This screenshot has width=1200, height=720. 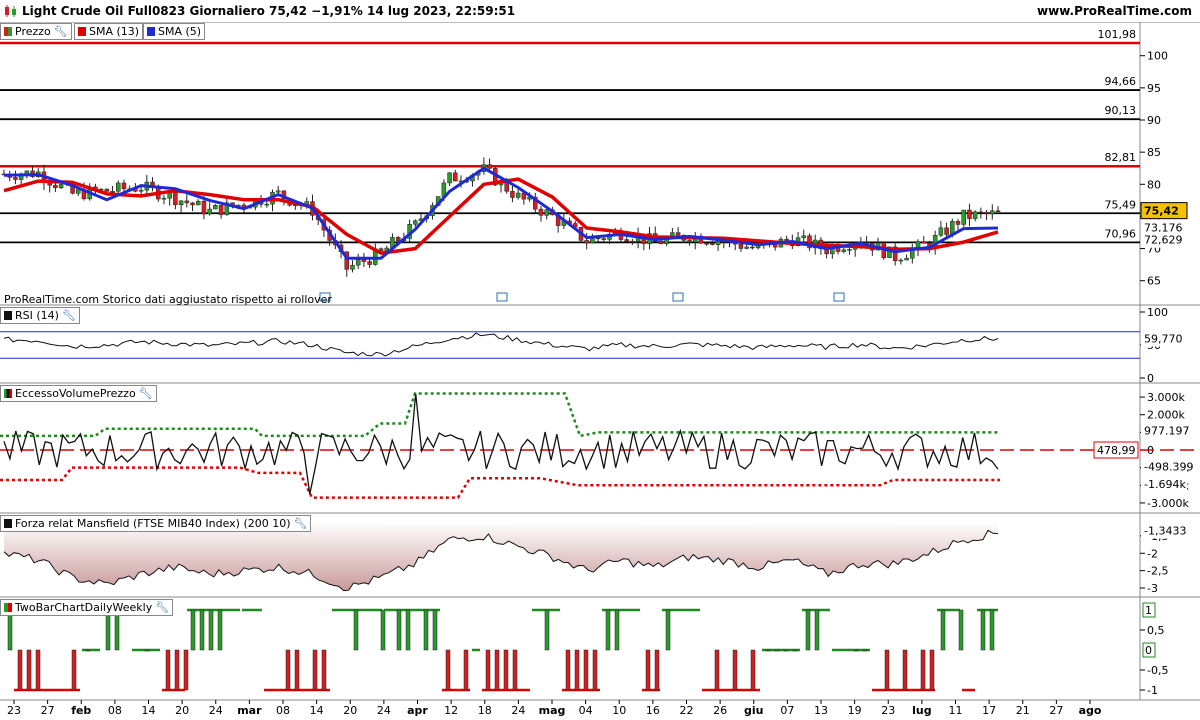 I want to click on rsi-line, so click(x=501, y=344).